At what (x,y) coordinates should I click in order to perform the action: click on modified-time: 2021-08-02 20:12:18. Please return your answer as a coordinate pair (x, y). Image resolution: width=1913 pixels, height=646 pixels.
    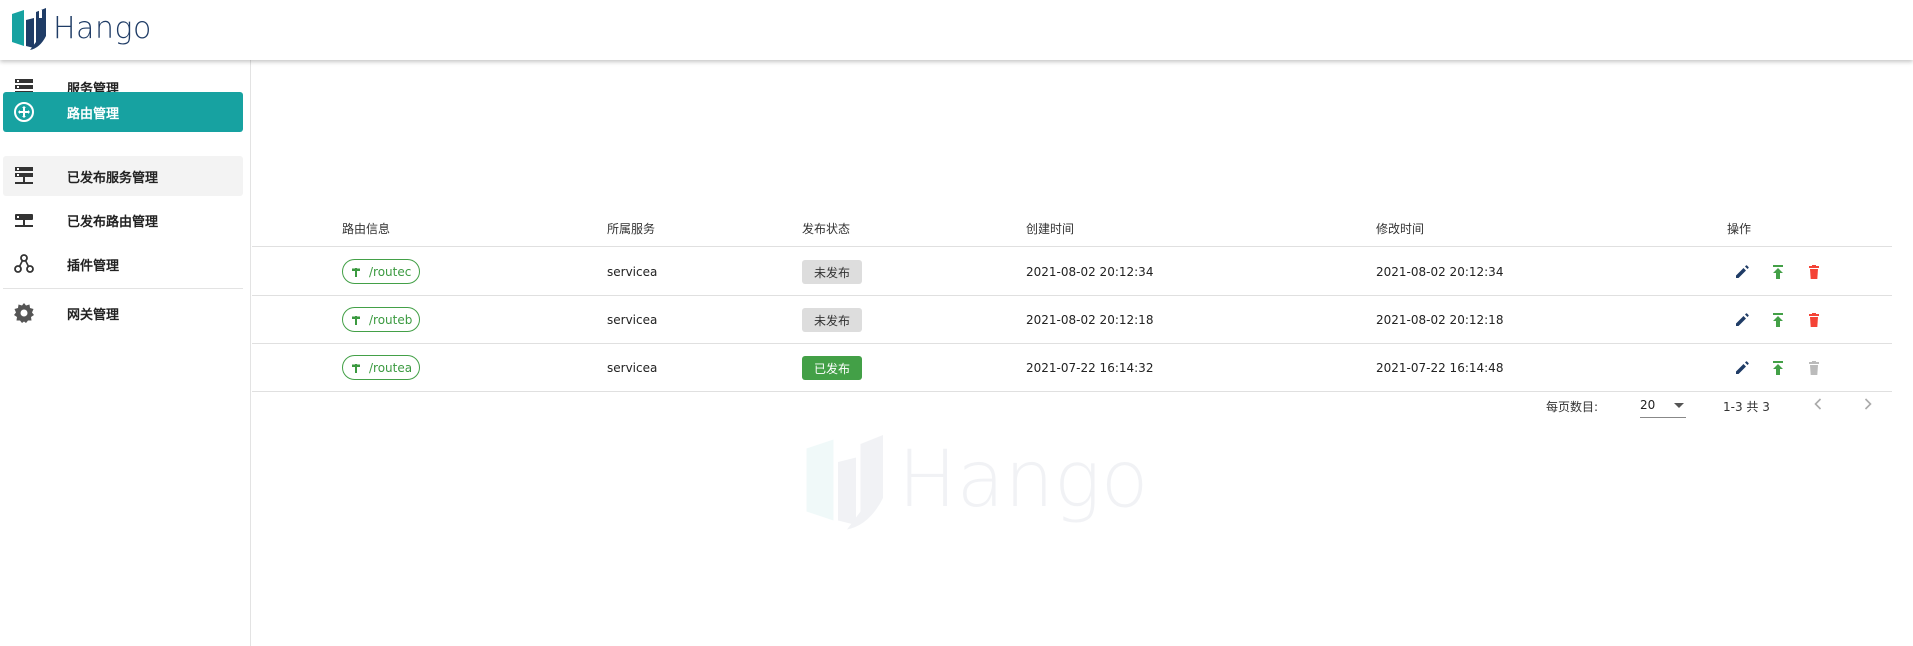
    Looking at the image, I should click on (1440, 320).